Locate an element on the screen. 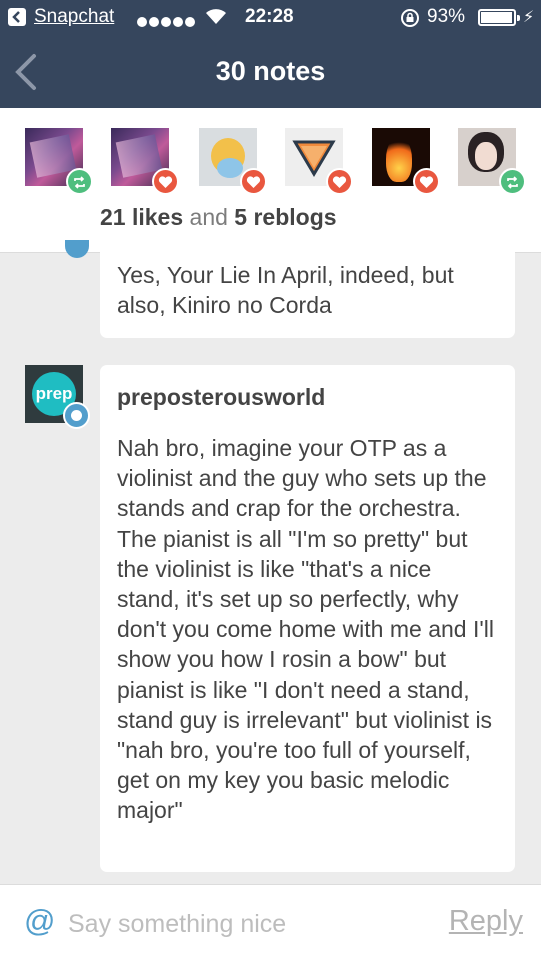 This screenshot has width=541, height=960. top-bar: Snapchat 22:28 93% ⚡ 30 notes is located at coordinates (270, 54).